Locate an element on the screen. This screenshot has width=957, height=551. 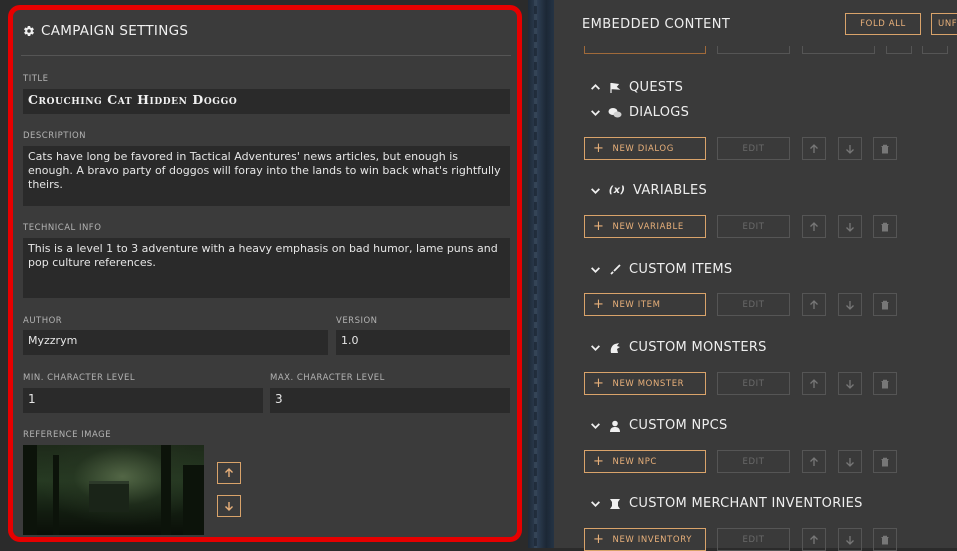
inventory-icon is located at coordinates (615, 504).